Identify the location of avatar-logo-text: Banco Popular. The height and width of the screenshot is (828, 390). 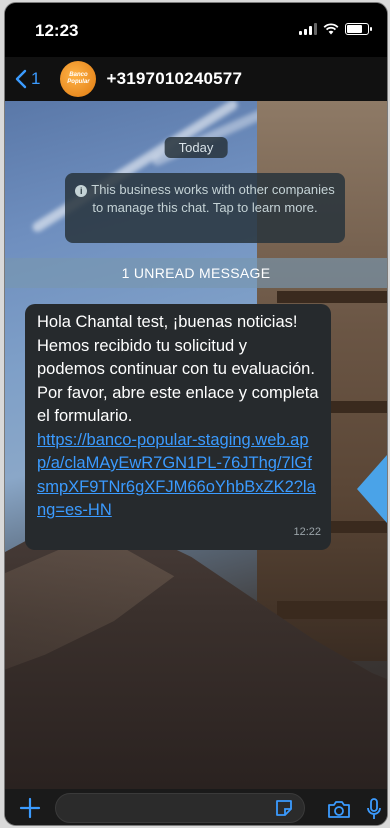
(78, 78).